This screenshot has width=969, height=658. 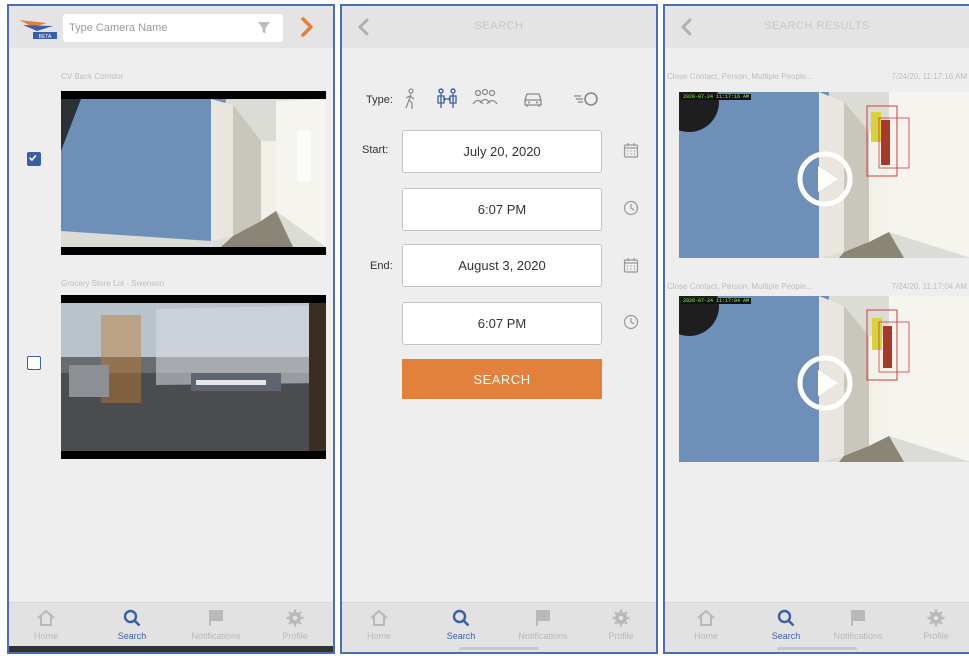 What do you see at coordinates (307, 27) in the screenshot?
I see `chevron-right-icon` at bounding box center [307, 27].